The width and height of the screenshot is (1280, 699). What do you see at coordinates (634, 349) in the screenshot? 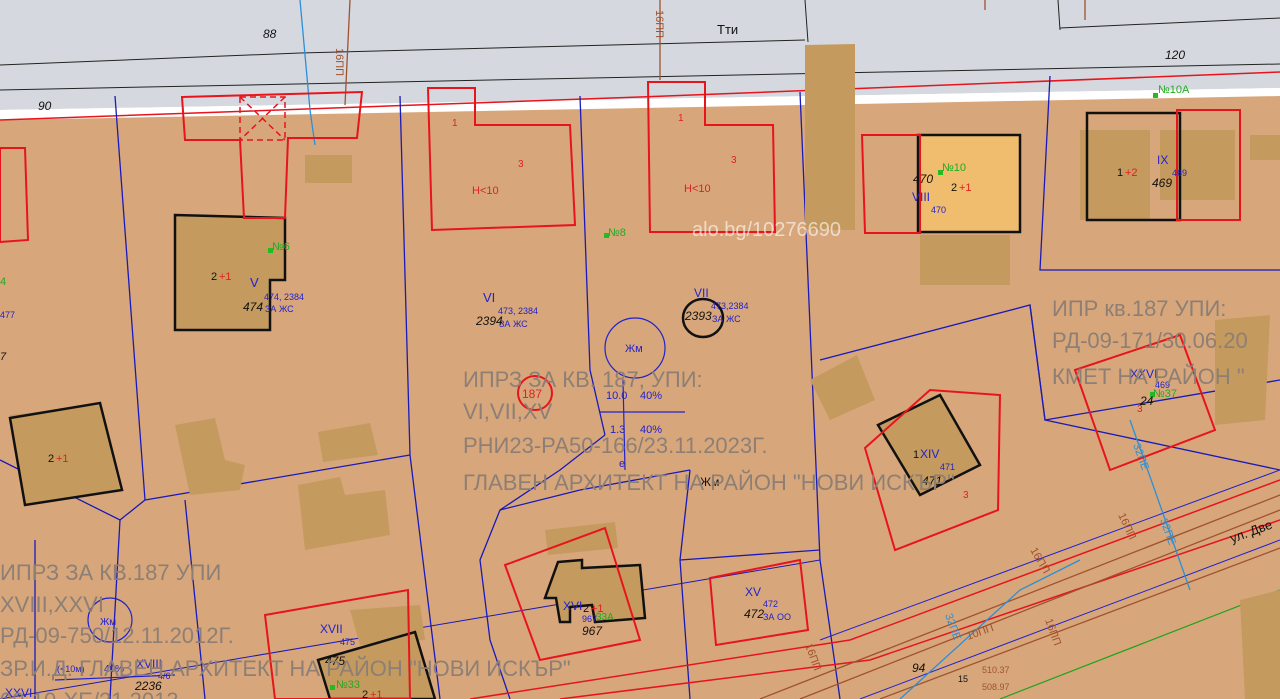
I see `zone-label: Жм` at bounding box center [634, 349].